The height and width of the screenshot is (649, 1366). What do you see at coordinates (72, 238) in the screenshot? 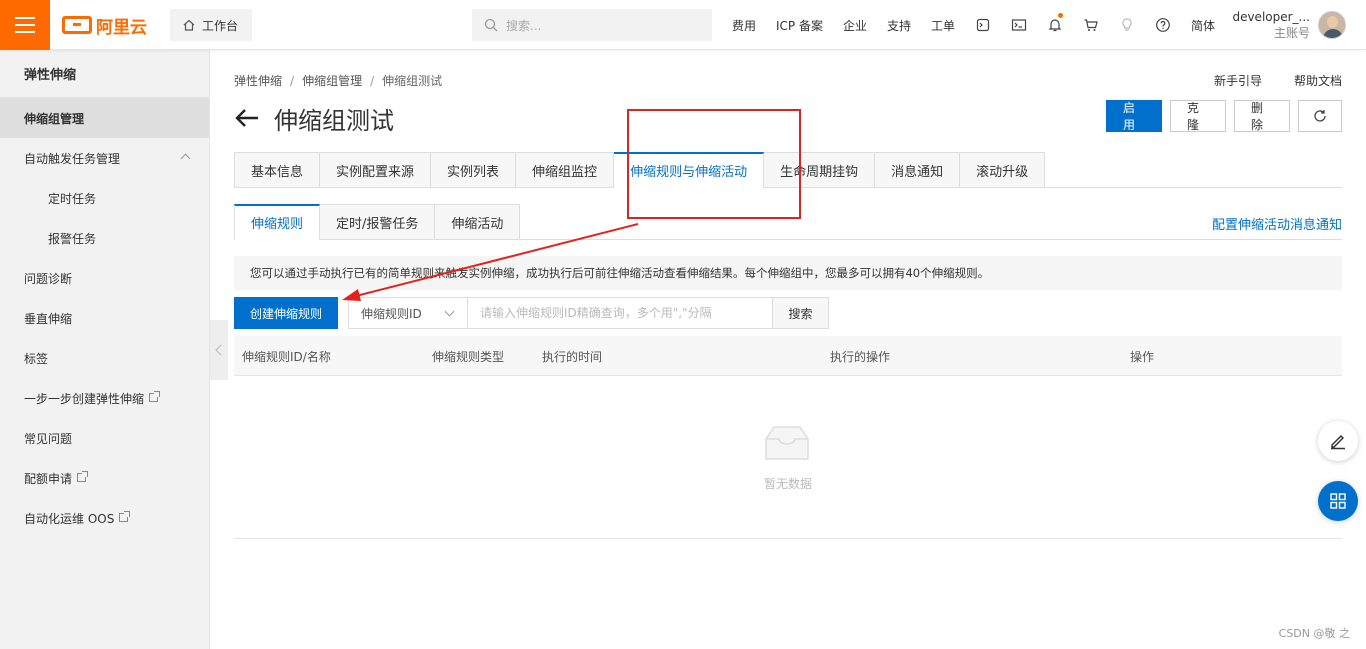
I see `sidebar-item-label: 报警任务` at bounding box center [72, 238].